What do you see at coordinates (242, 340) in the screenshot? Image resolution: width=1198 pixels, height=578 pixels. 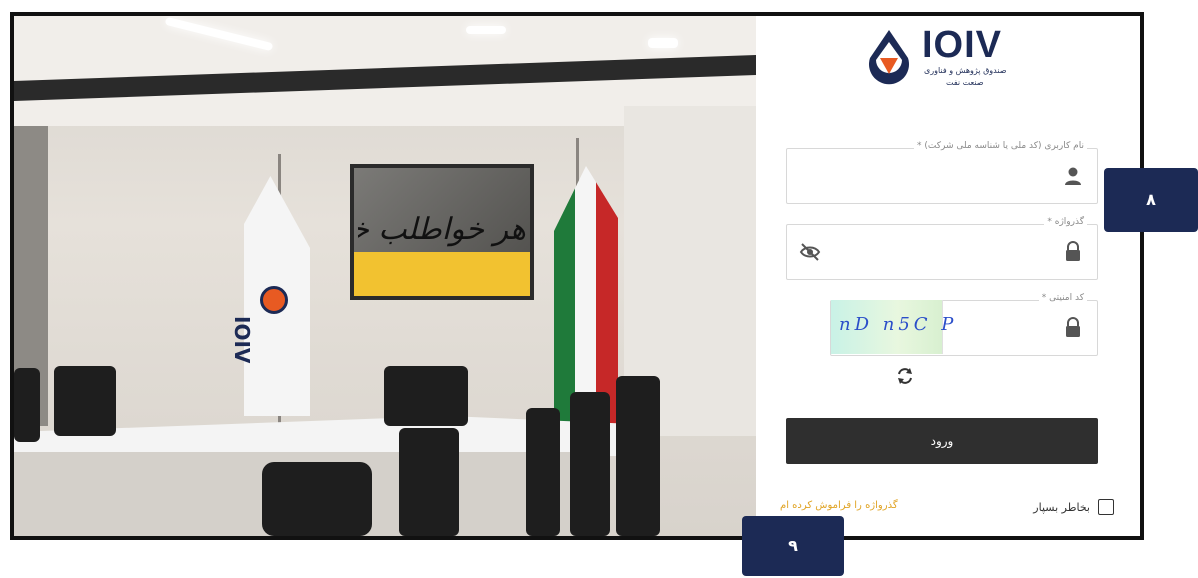 I see `company-flag-text: IOIV` at bounding box center [242, 340].